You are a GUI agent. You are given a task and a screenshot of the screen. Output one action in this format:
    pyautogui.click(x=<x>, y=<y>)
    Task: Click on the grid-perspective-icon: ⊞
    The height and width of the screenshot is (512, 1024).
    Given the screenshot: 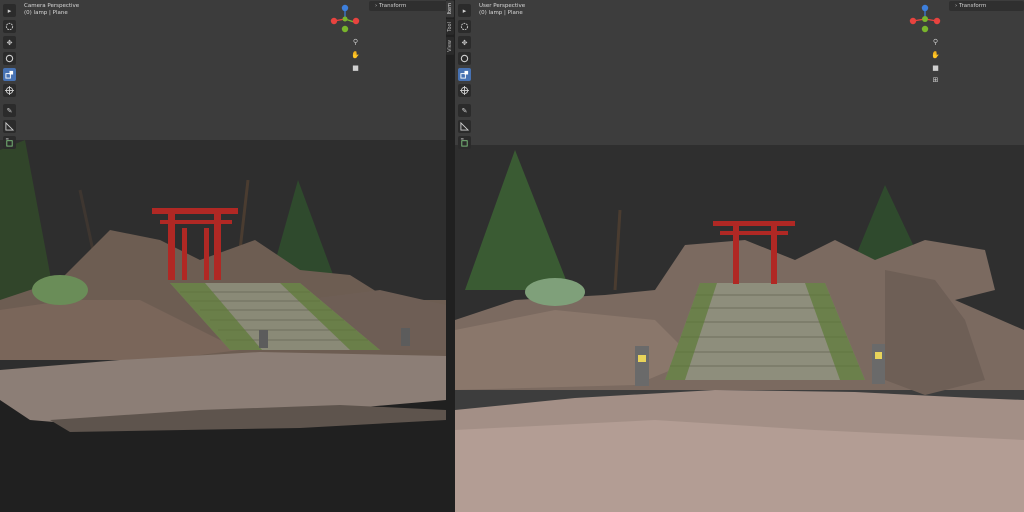 What is the action you would take?
    pyautogui.click(x=935, y=79)
    